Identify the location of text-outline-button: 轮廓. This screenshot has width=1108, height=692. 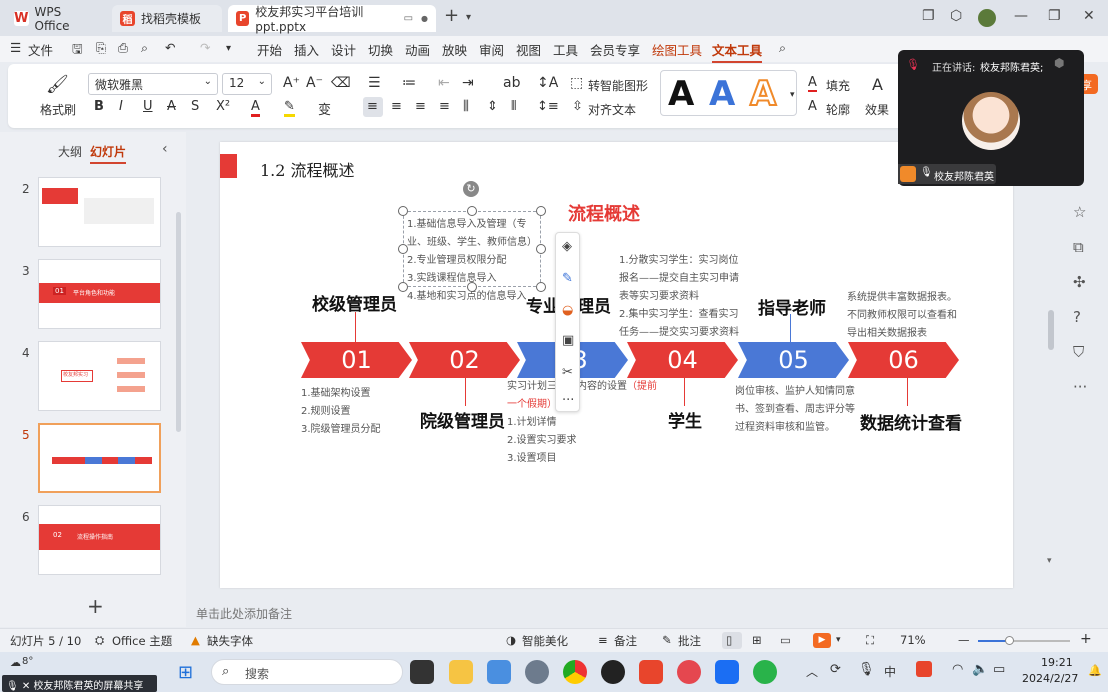
(838, 109).